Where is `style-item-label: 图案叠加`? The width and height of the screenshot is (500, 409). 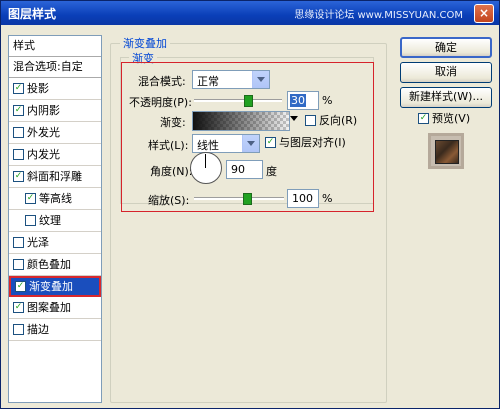
style-item-label: 图案叠加 is located at coordinates (49, 307).